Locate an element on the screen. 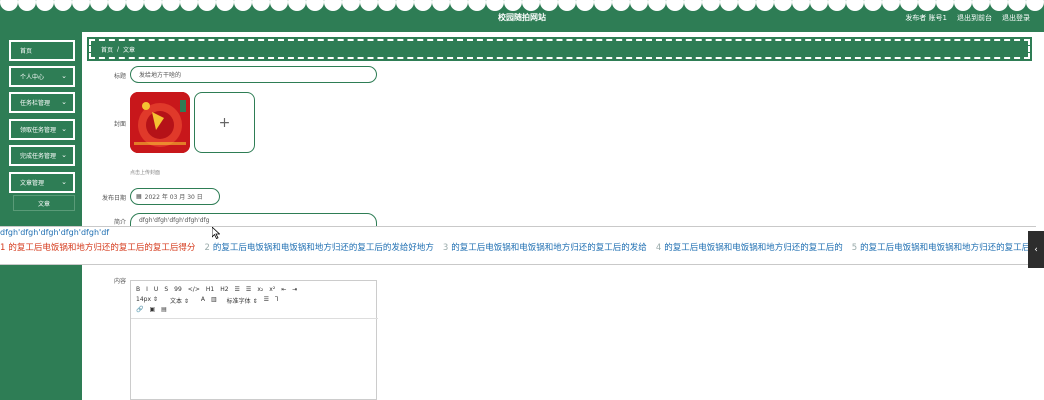  sidebar-item-article-management: 文章管理 ⌄ is located at coordinates (42, 182).